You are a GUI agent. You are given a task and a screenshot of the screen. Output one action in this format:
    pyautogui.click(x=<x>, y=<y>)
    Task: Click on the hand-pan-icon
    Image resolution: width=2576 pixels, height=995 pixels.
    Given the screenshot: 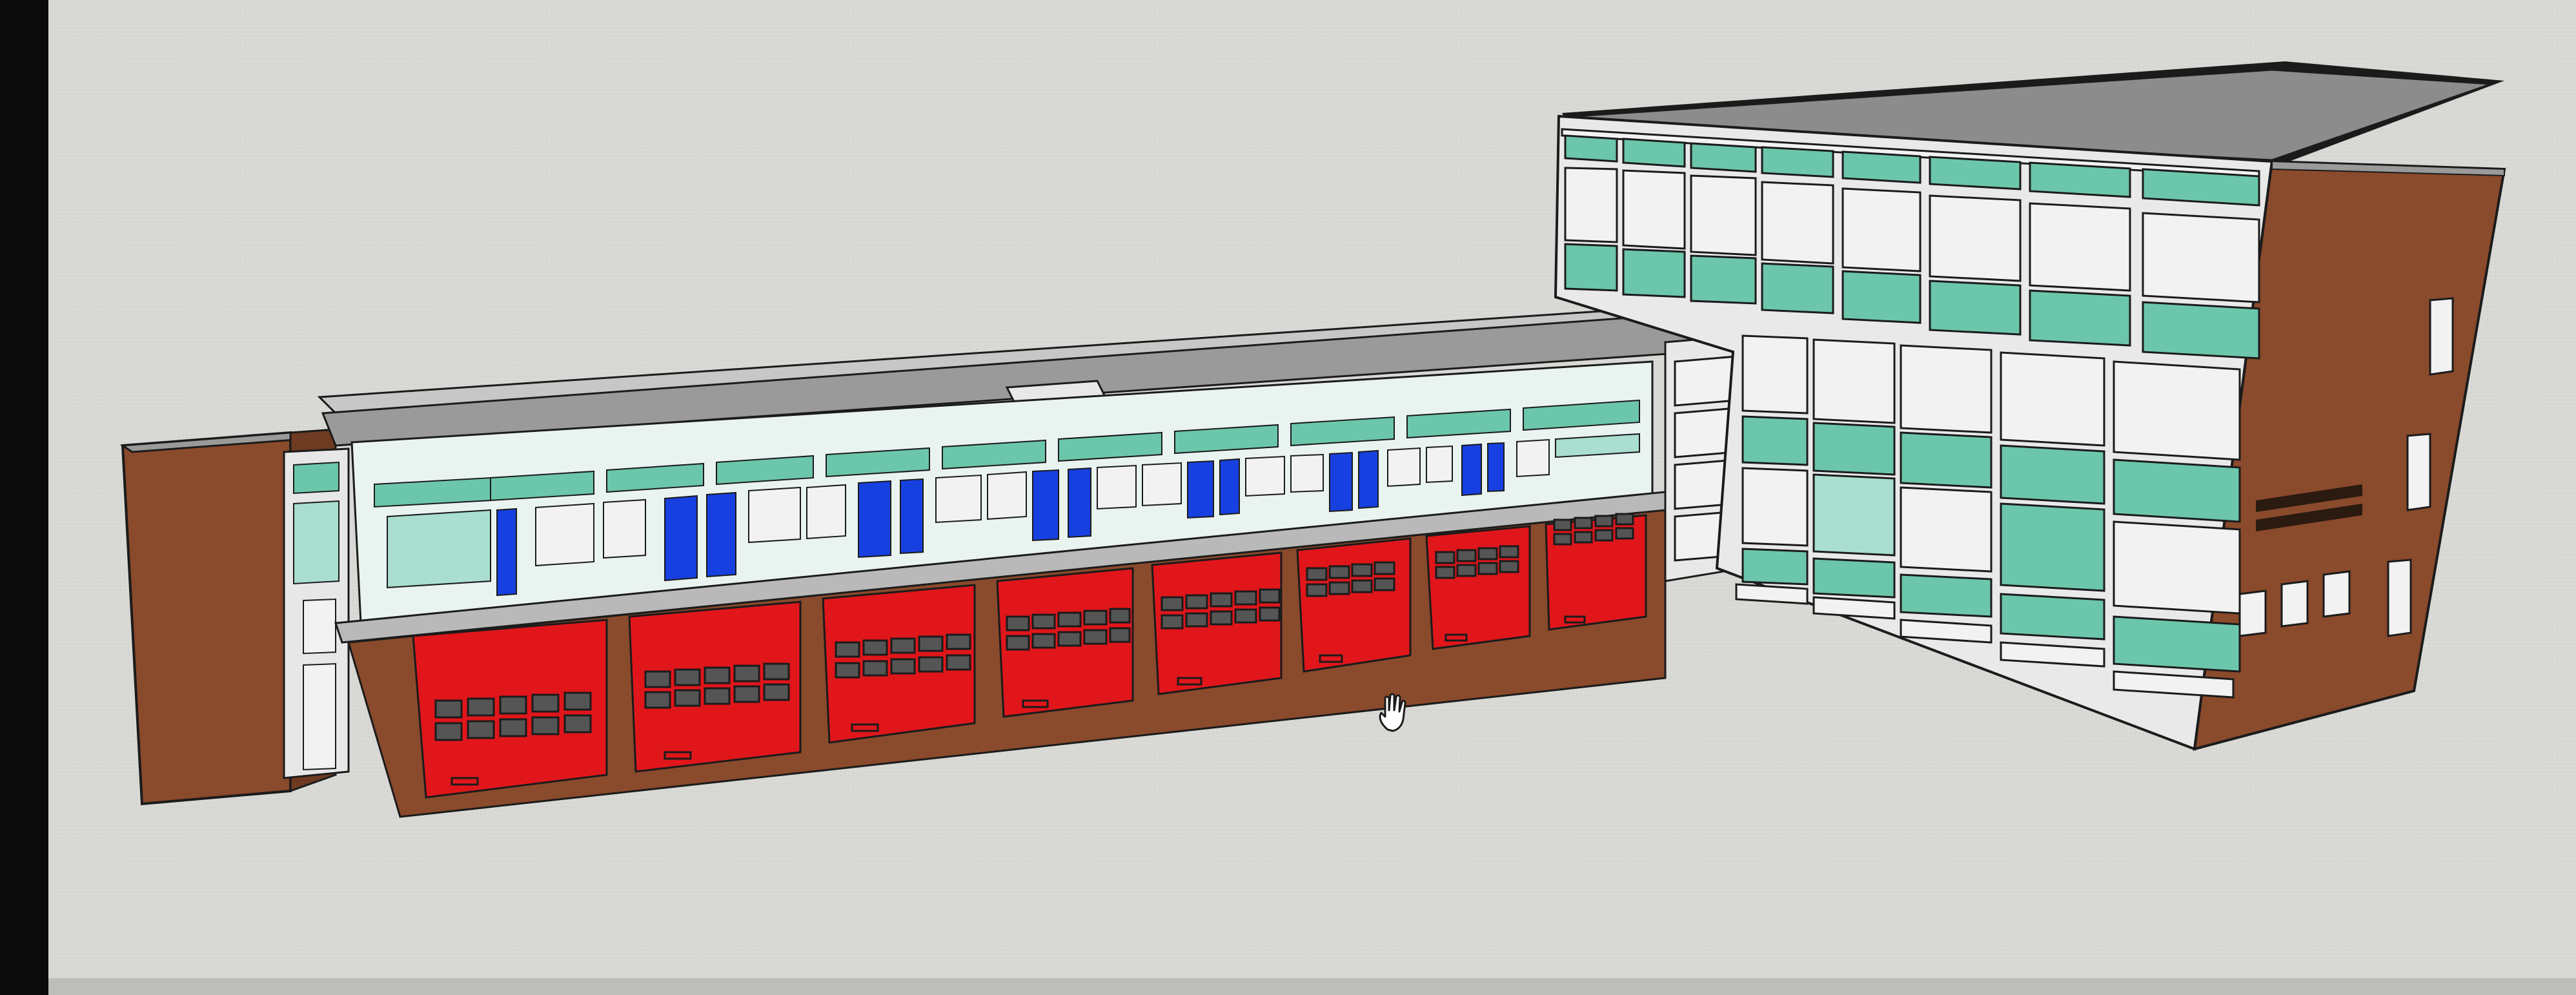 What is the action you would take?
    pyautogui.click(x=1394, y=713)
    